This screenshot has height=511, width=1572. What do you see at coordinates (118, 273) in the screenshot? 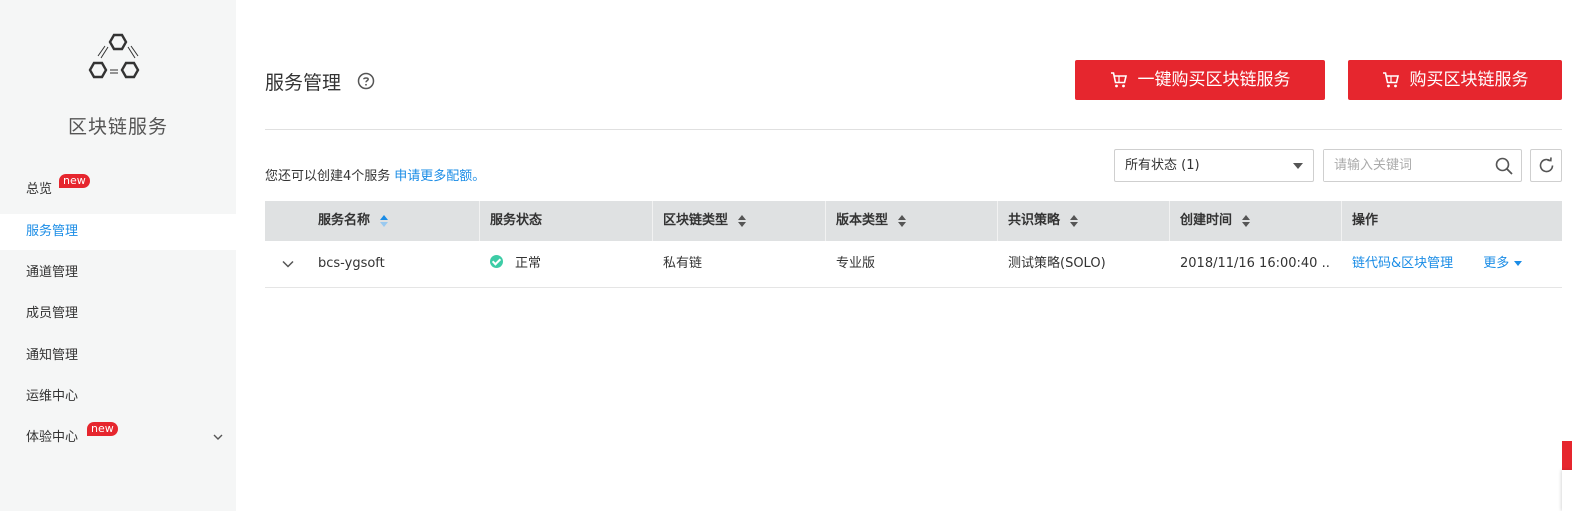
I see `sidebar-item-channel-management: 通道管理` at bounding box center [118, 273].